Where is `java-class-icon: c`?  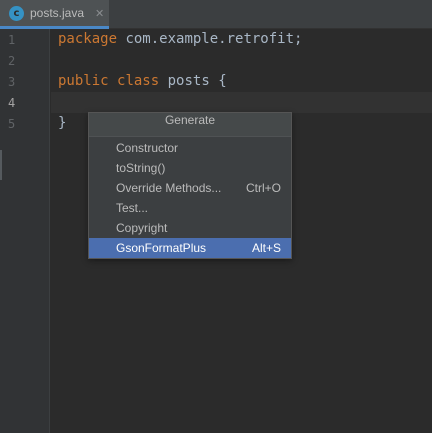 java-class-icon: c is located at coordinates (16, 13).